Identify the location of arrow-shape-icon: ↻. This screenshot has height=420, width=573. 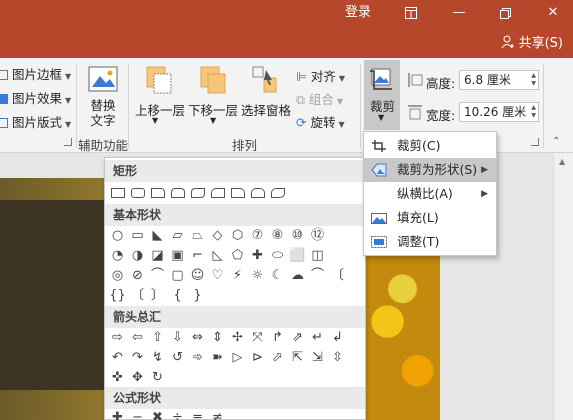
(157, 377).